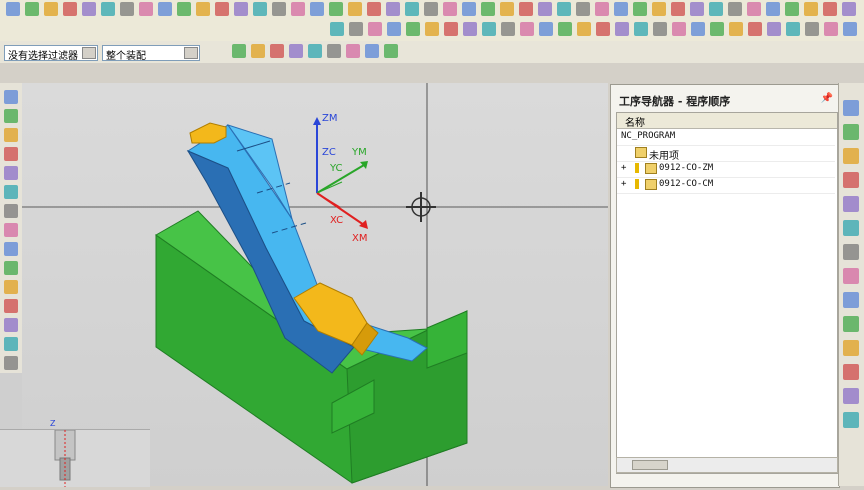 This screenshot has height=490, width=864. Describe the element at coordinates (726, 153) in the screenshot. I see `tree-row-unused: 未用项` at that location.